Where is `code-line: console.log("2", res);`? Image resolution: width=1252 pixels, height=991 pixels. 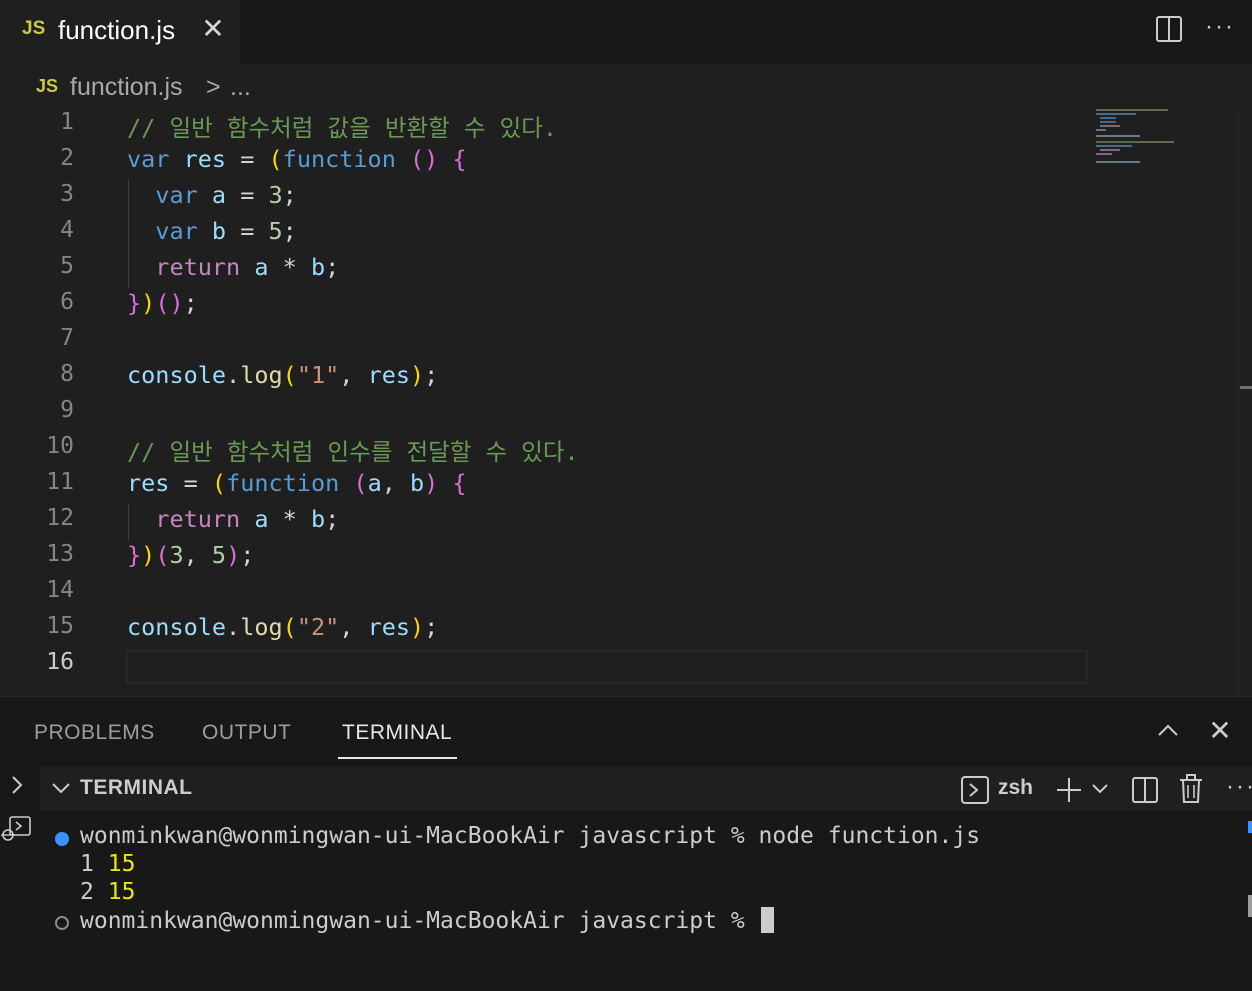
code-line: console.log("2", res); is located at coordinates (282, 627).